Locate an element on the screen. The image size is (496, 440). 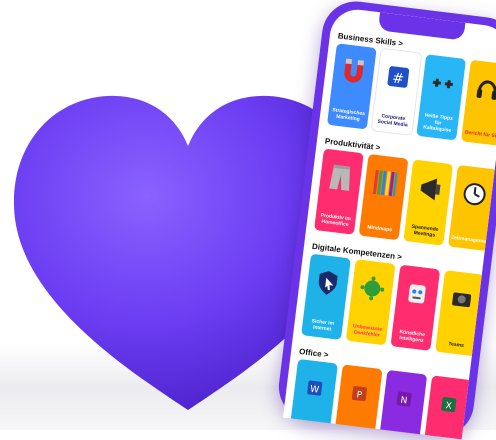
course-card: Mindmaps is located at coordinates (383, 197).